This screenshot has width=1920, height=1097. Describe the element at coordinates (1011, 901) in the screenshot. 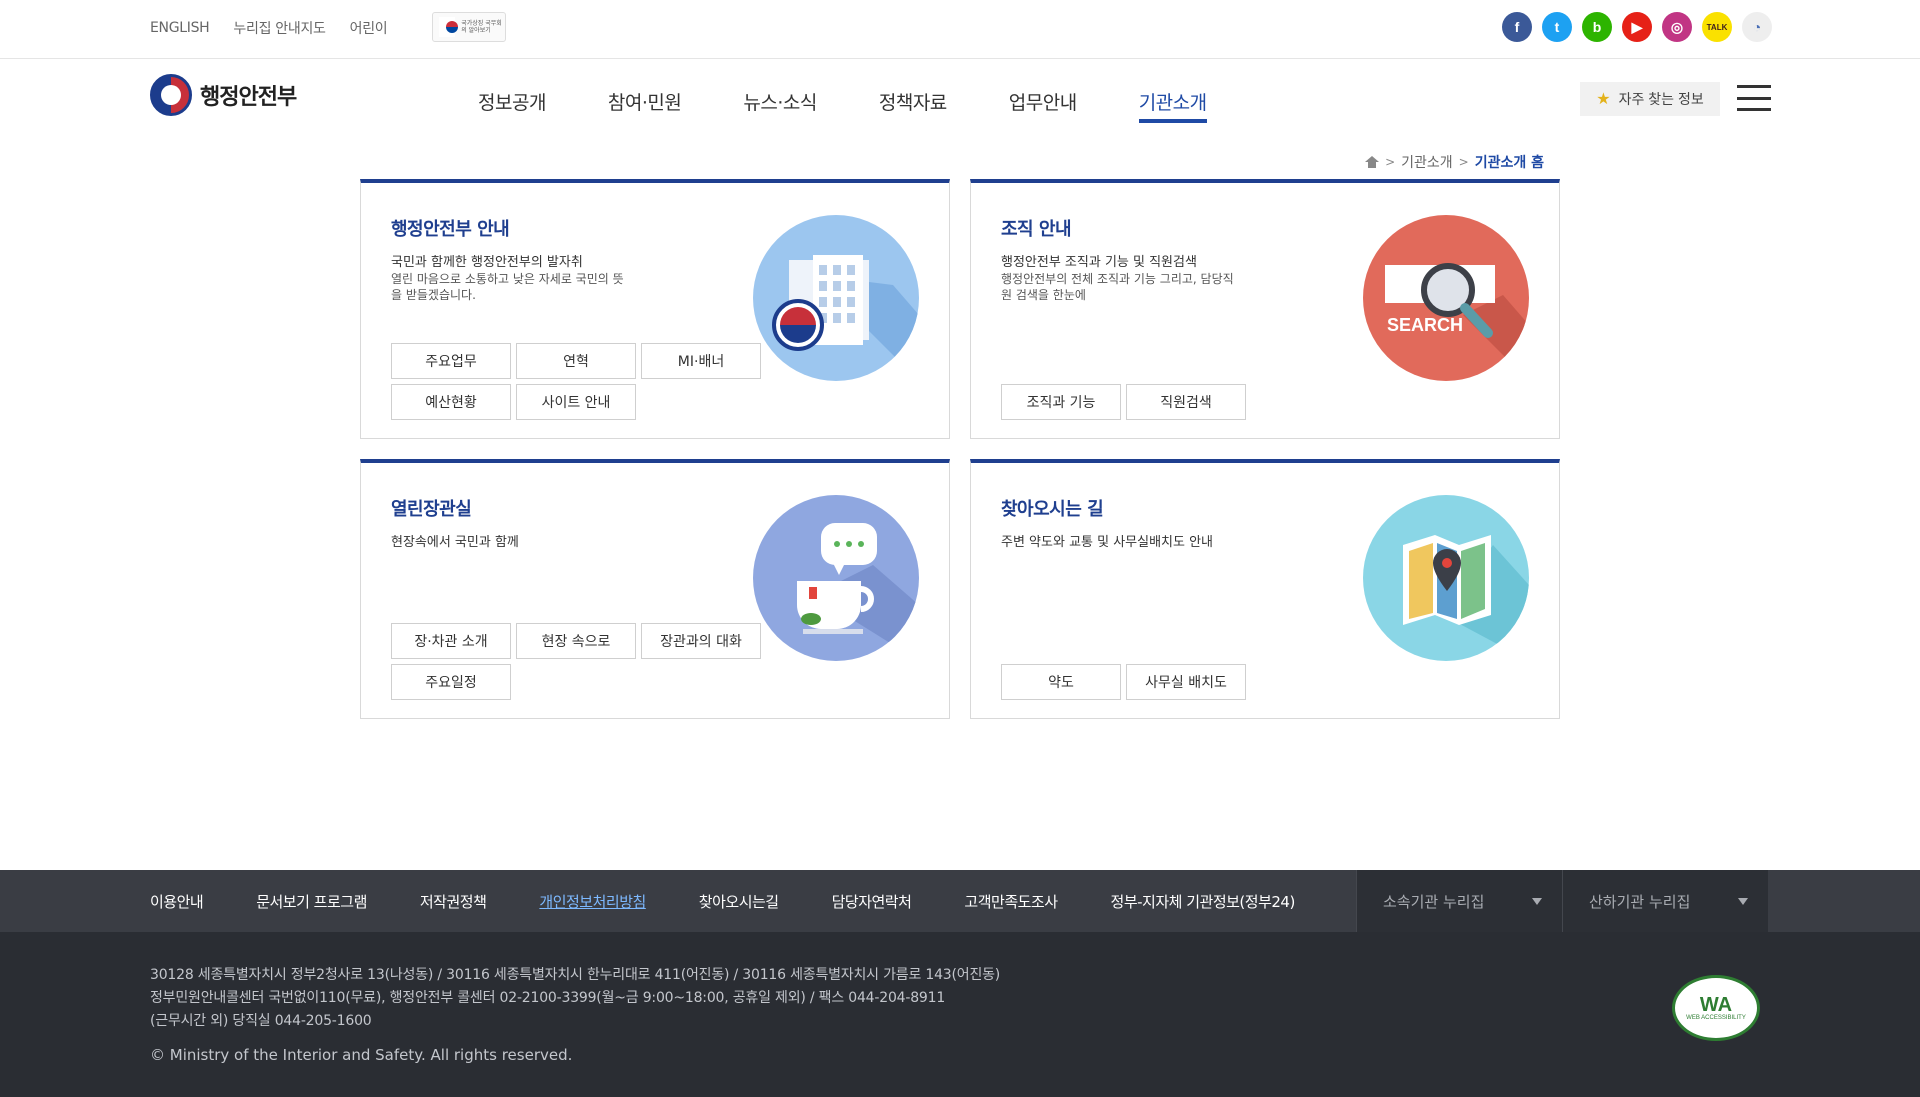

I see `footer-link-survey: 고객만족도조사` at that location.